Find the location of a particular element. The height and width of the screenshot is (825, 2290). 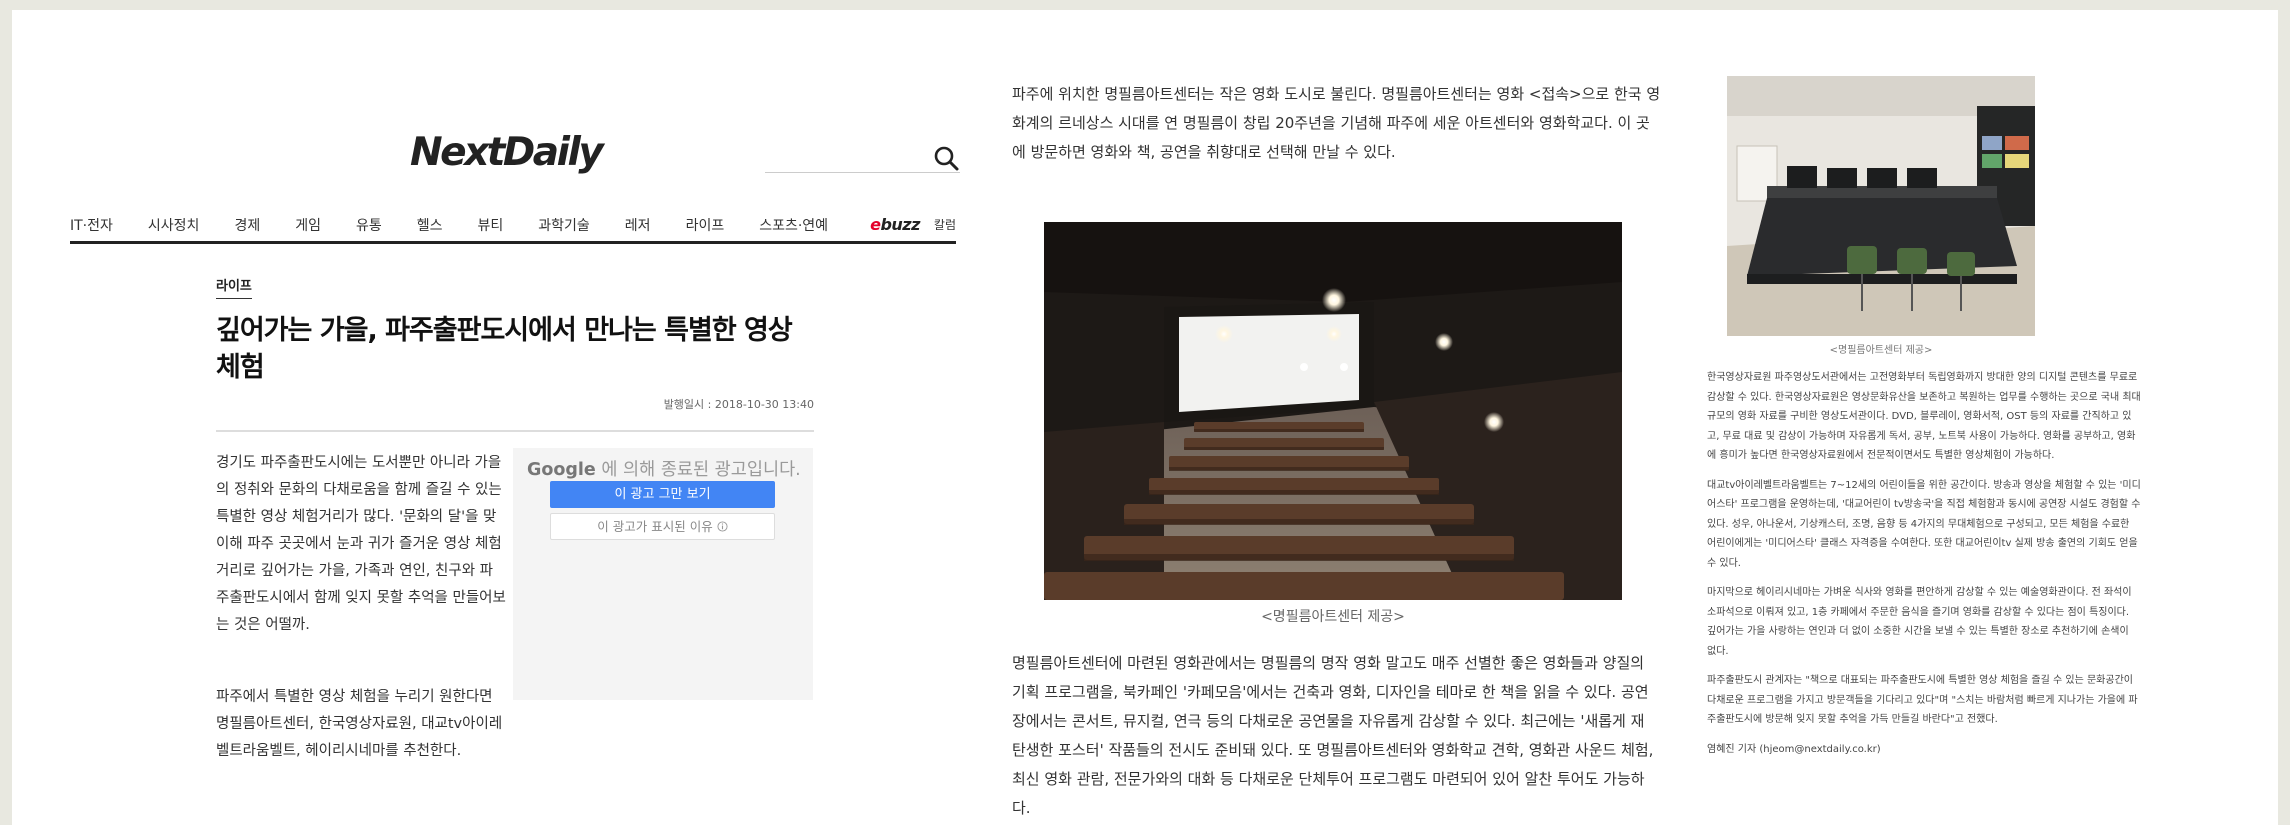

info-icon is located at coordinates (722, 526).